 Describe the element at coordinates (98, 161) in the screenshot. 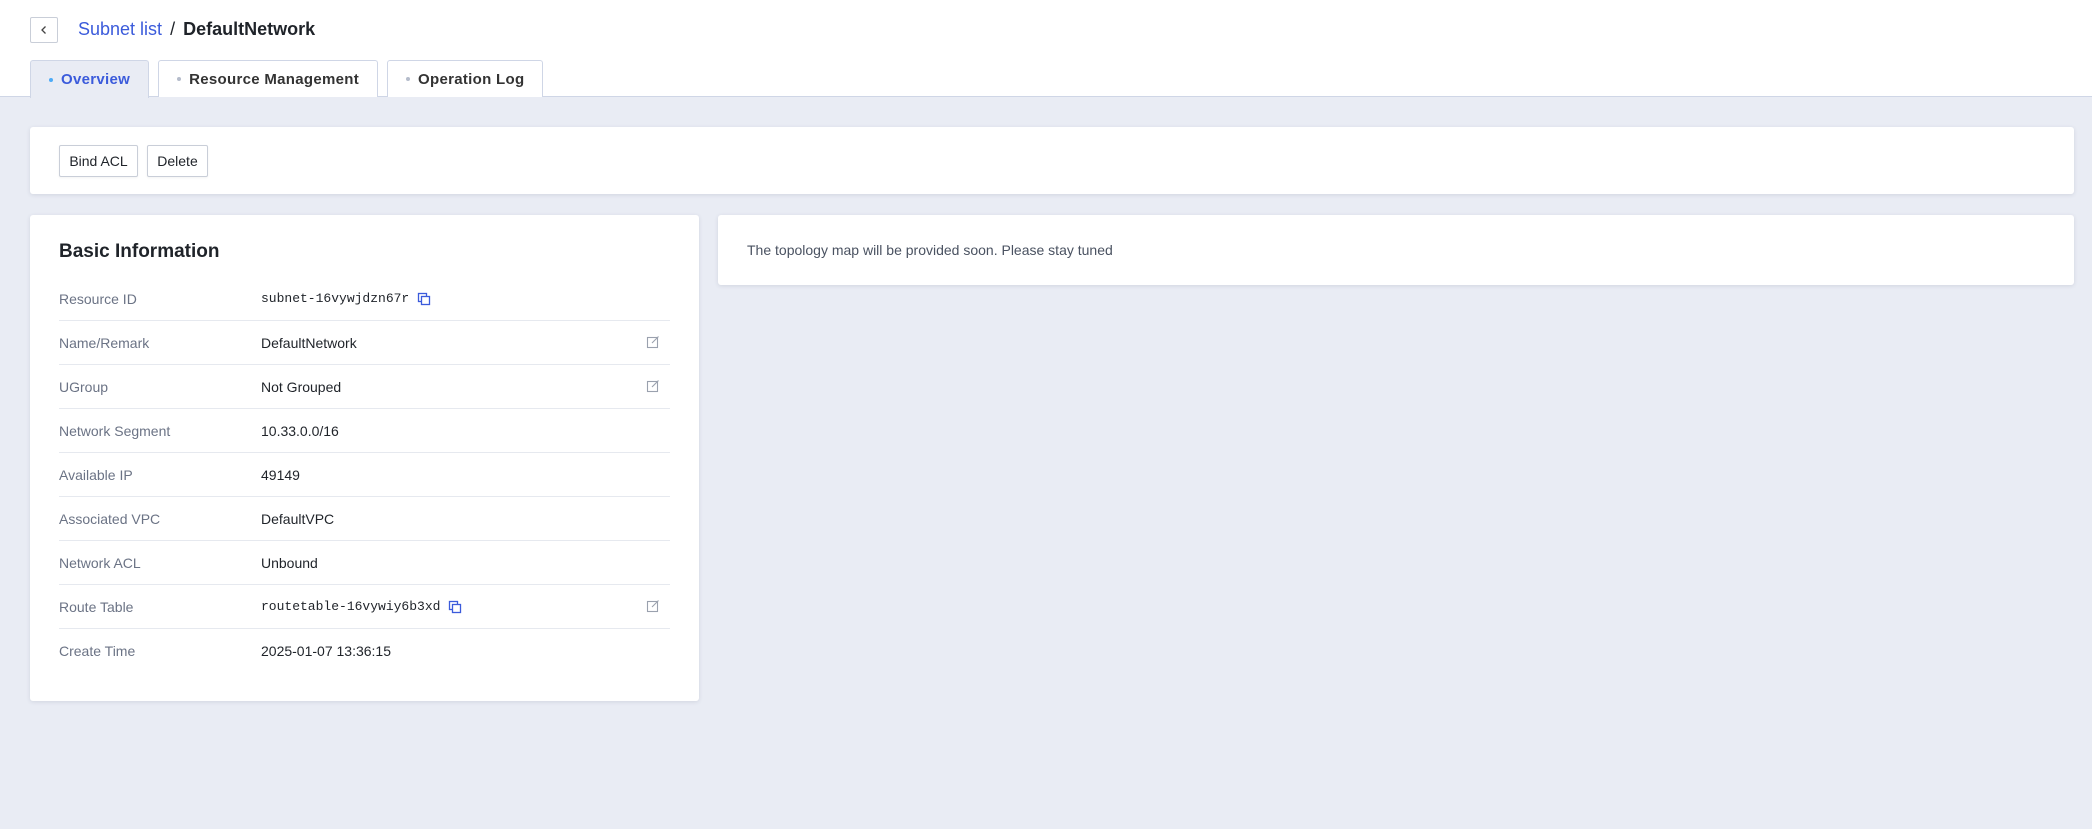

I see `bind-acl-button: Bind ACL` at that location.